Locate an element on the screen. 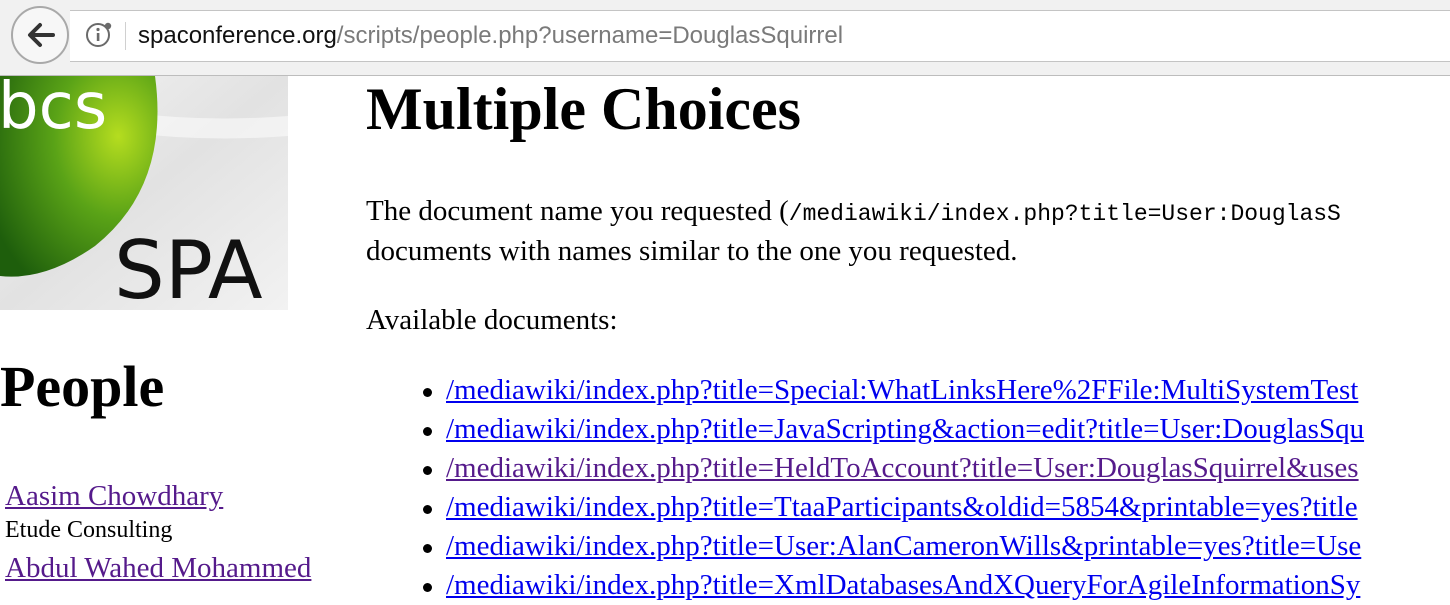 The height and width of the screenshot is (605, 1450). info-icon is located at coordinates (99, 35).